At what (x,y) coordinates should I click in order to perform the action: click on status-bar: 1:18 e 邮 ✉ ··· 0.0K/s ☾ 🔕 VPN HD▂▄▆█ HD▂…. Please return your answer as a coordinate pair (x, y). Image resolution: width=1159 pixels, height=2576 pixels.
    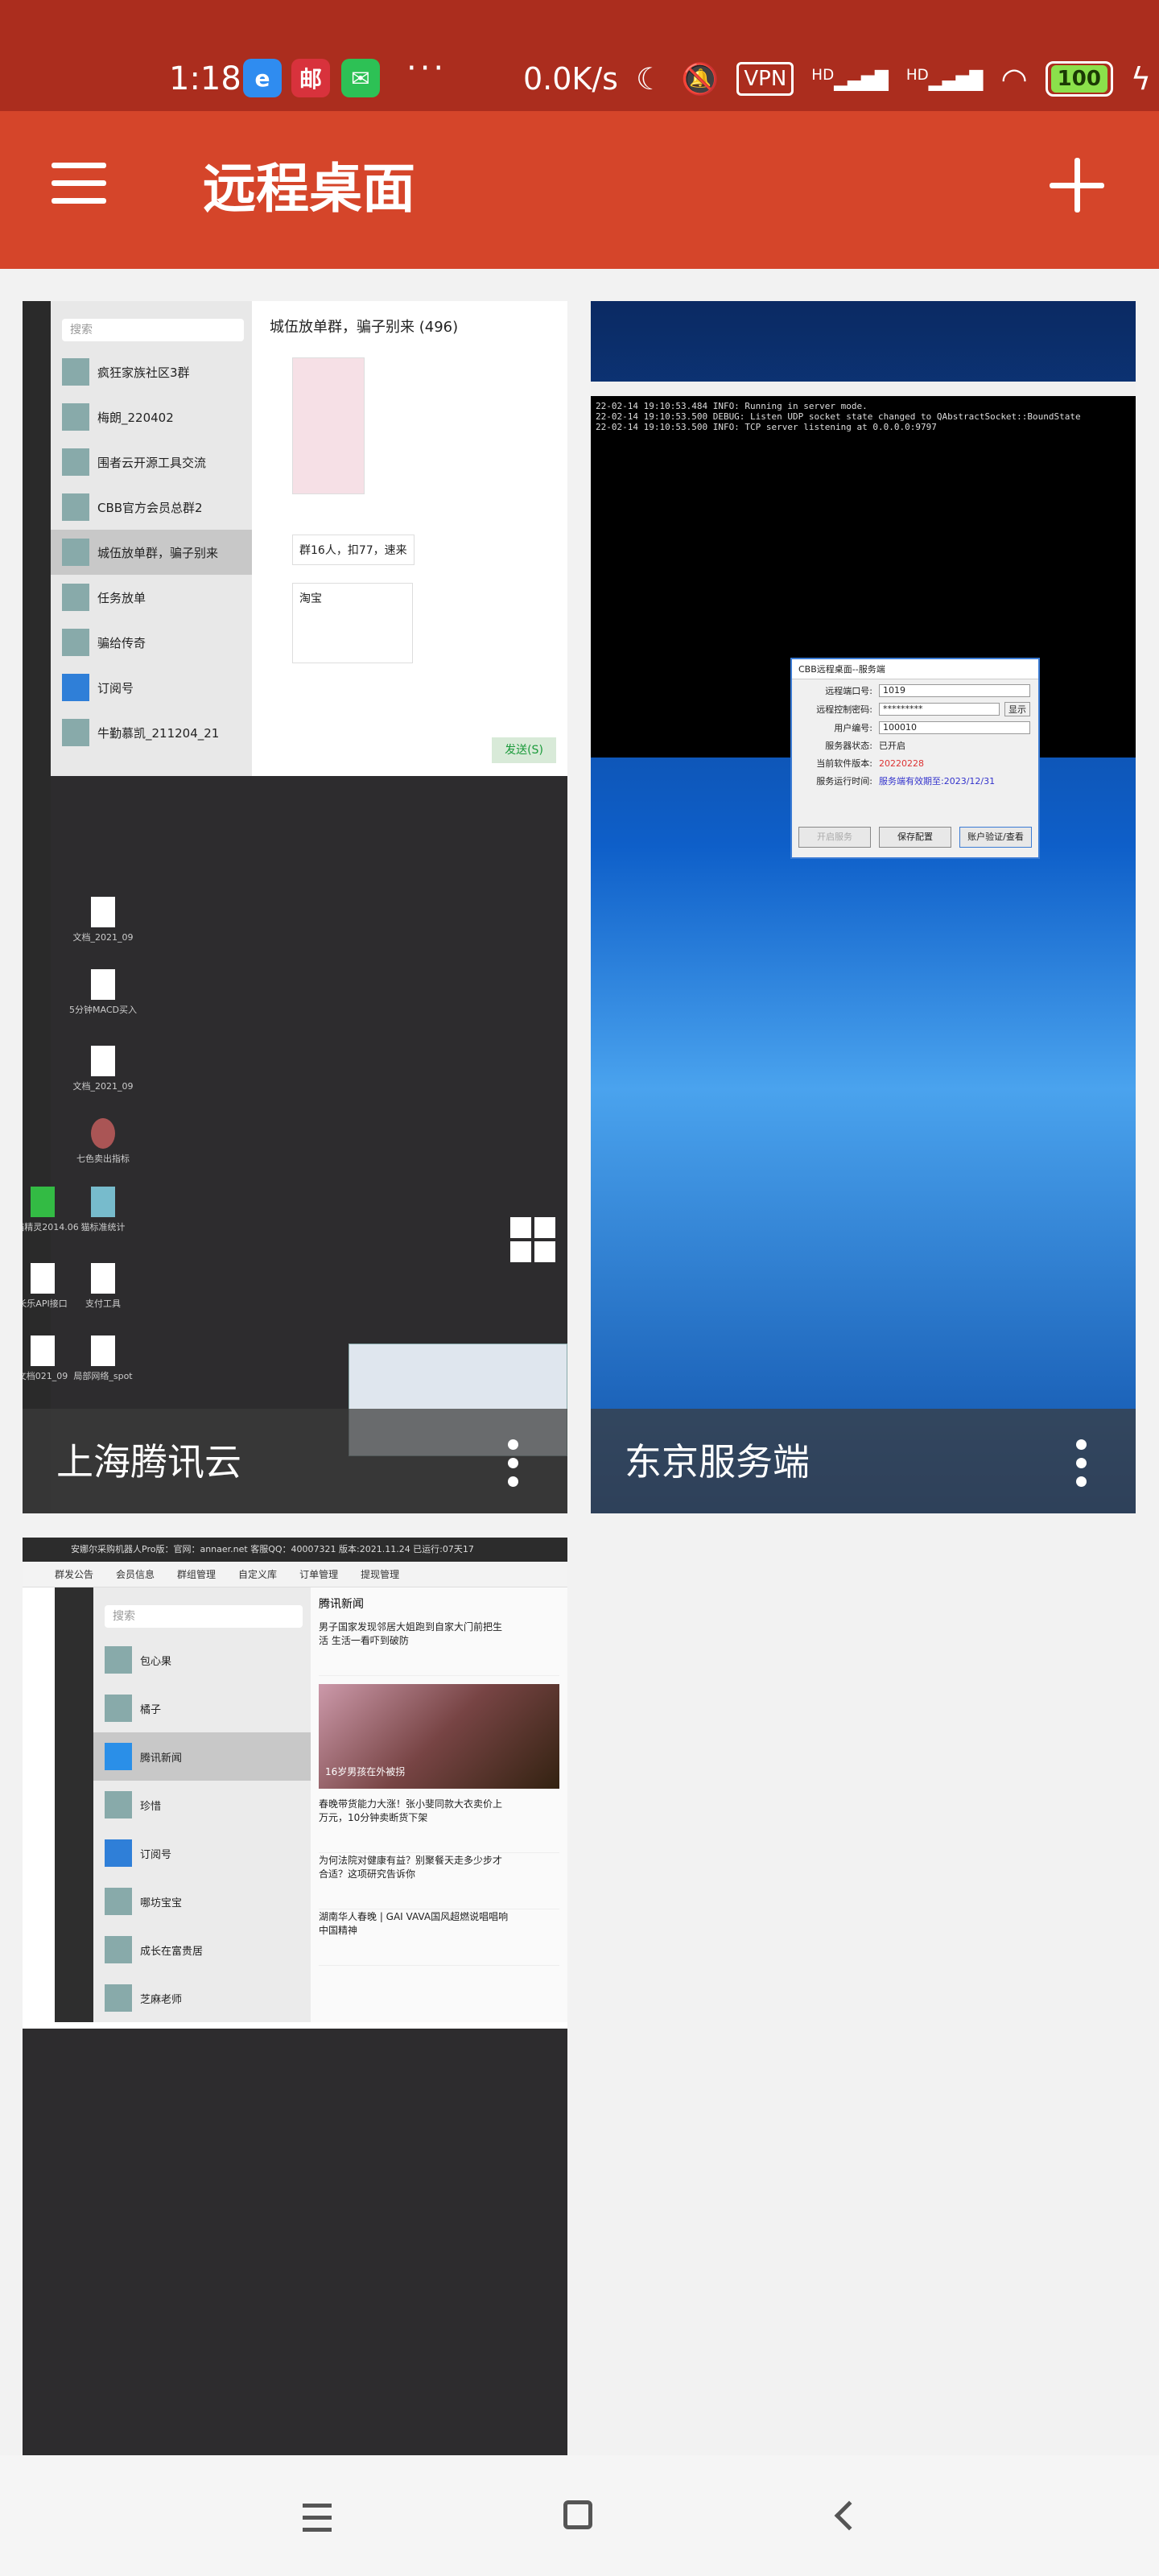
    Looking at the image, I should click on (579, 55).